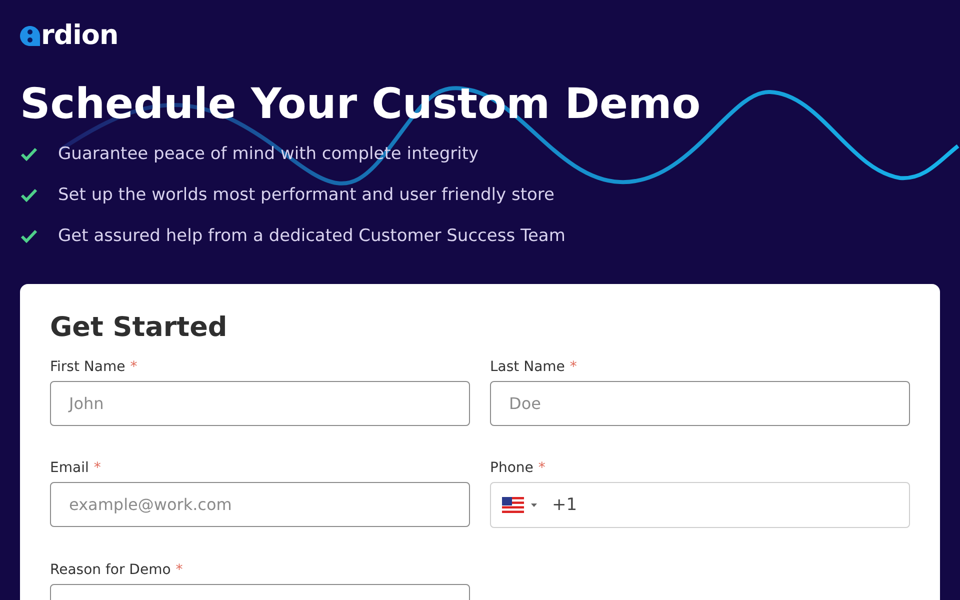 This screenshot has width=960, height=600. I want to click on field-label: Phone, so click(512, 468).